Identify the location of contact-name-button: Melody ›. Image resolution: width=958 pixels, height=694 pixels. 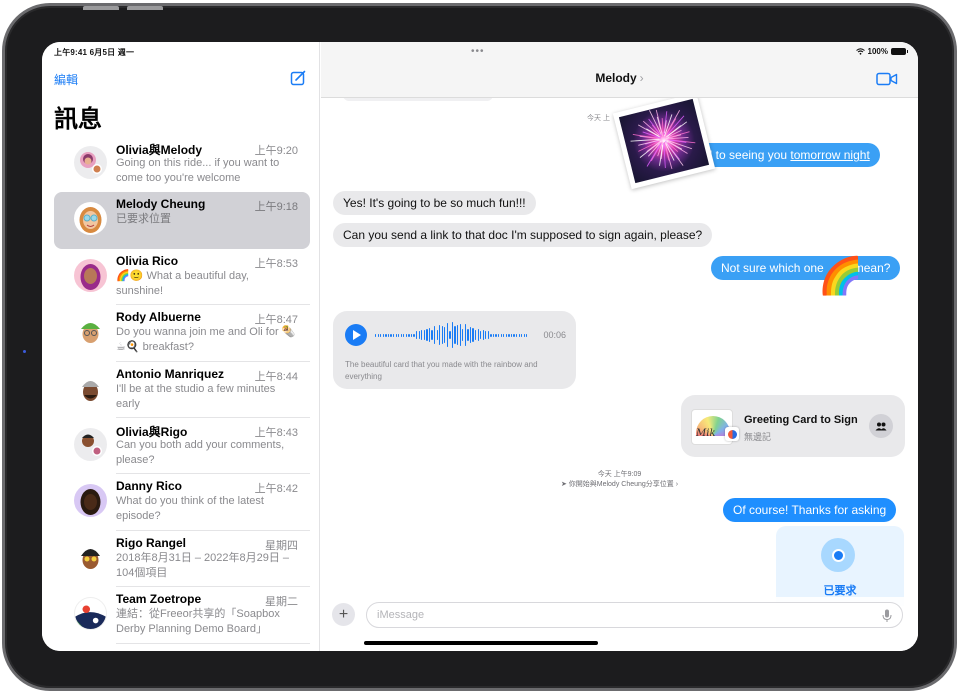
(619, 78).